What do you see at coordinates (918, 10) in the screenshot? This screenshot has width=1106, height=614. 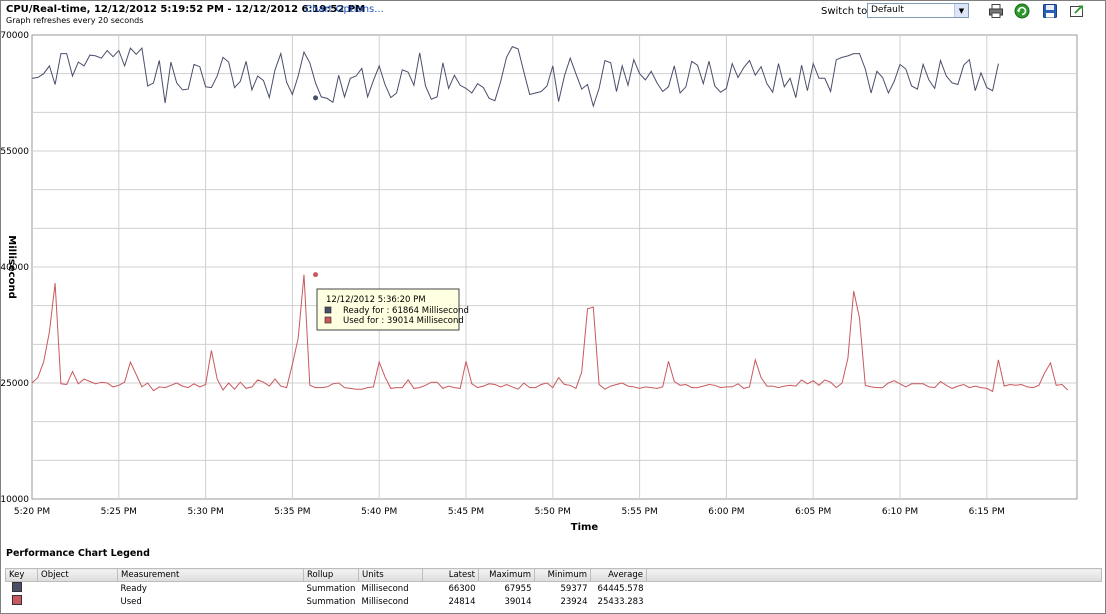 I see `switch-to-dropdown: Default ▼` at bounding box center [918, 10].